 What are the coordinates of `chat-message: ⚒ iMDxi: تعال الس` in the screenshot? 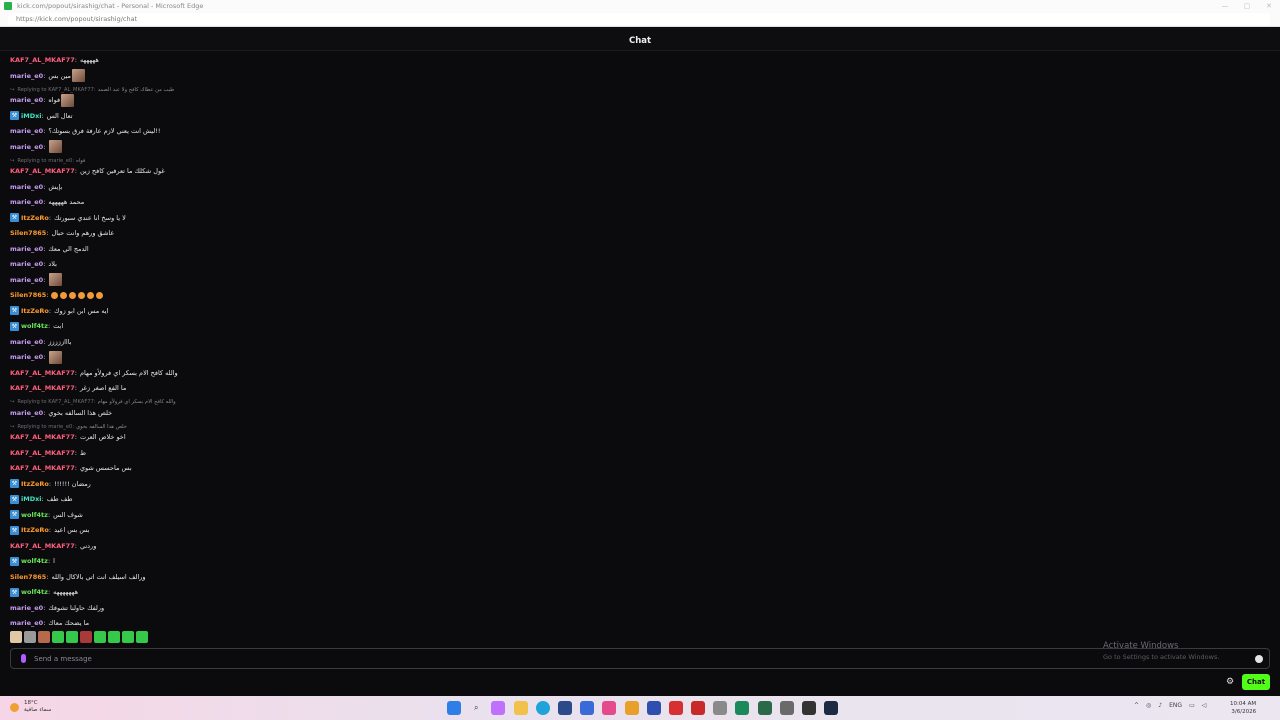 It's located at (41, 116).